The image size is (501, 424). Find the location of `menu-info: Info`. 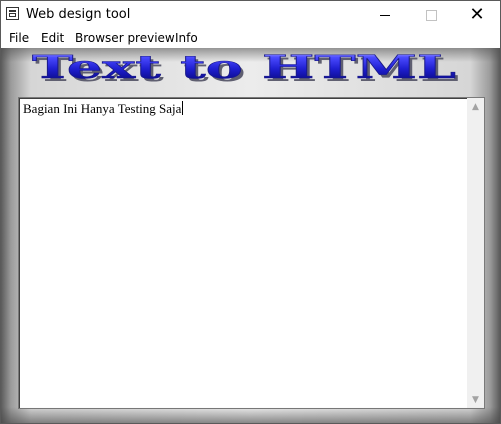

menu-info: Info is located at coordinates (186, 38).